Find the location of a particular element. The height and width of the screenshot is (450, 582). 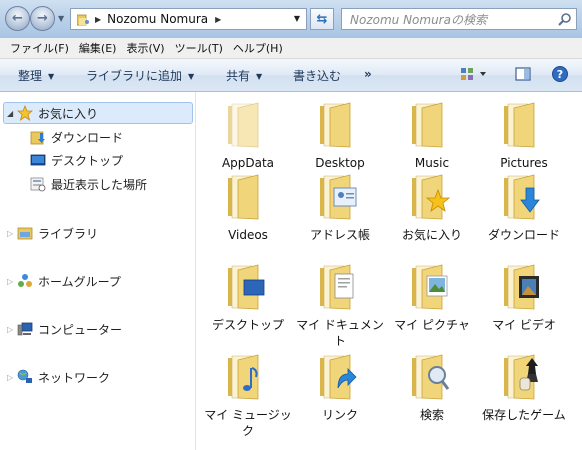

folder-my-videos: マイ ビデオ is located at coordinates (524, 297).